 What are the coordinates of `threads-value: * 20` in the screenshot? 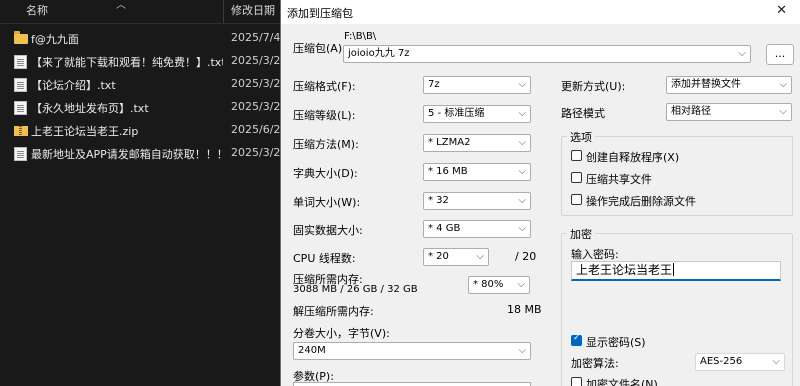 It's located at (438, 256).